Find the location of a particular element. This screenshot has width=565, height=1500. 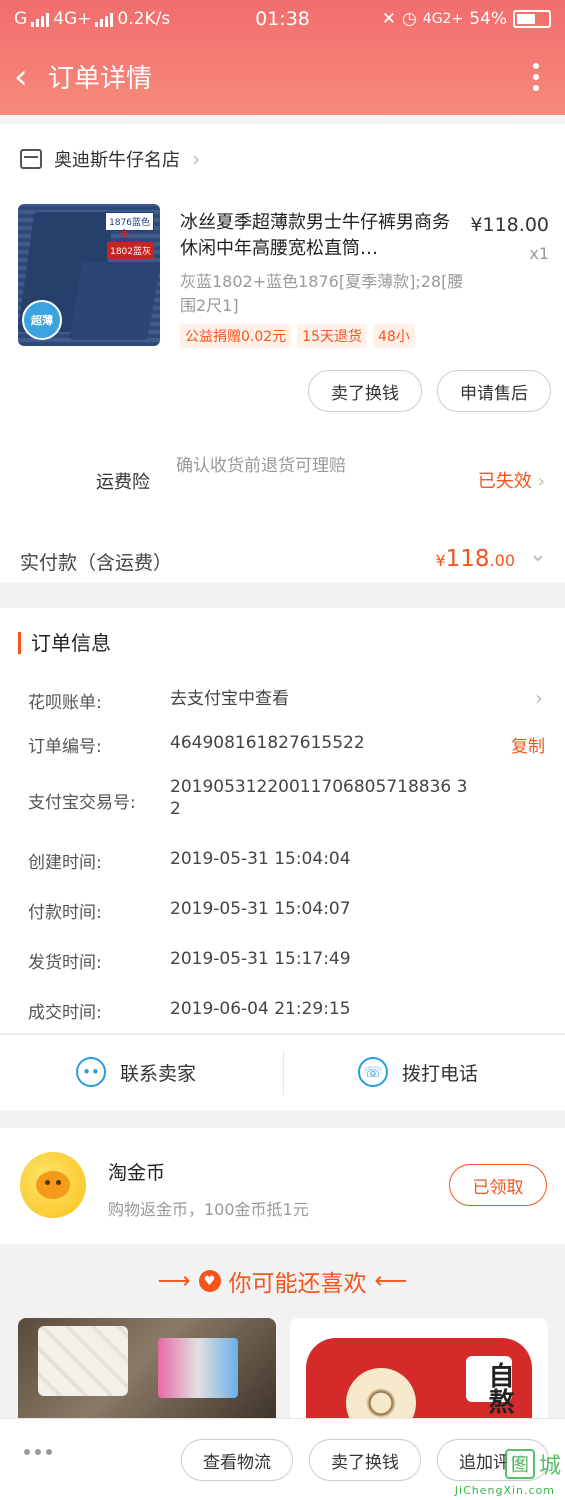

network-4g-label: 4G+ is located at coordinates (72, 19).